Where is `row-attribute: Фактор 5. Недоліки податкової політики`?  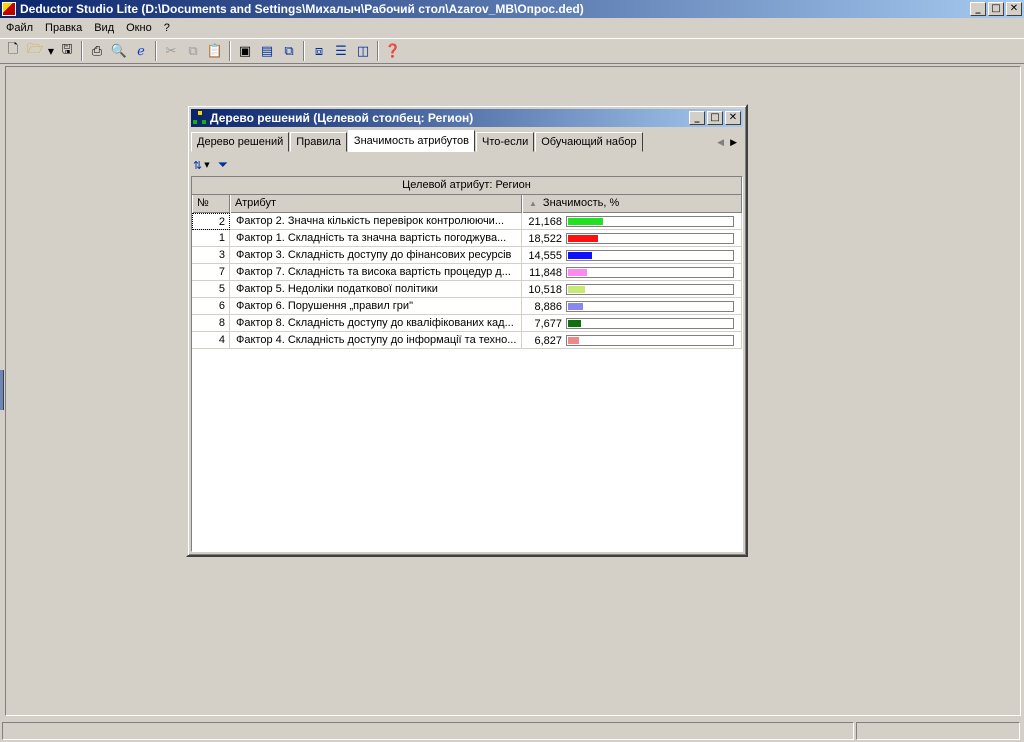
row-attribute: Фактор 5. Недоліки податкової політики is located at coordinates (376, 289).